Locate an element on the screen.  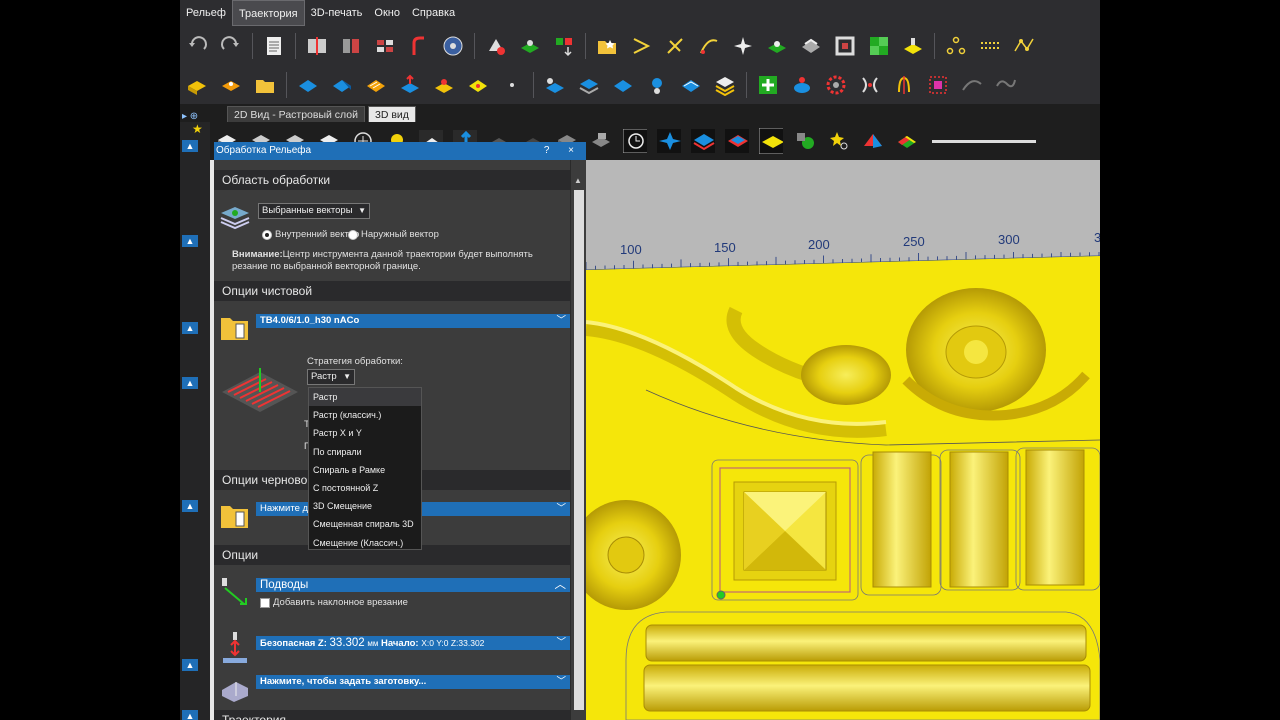
layer-icon is located at coordinates (811, 46).